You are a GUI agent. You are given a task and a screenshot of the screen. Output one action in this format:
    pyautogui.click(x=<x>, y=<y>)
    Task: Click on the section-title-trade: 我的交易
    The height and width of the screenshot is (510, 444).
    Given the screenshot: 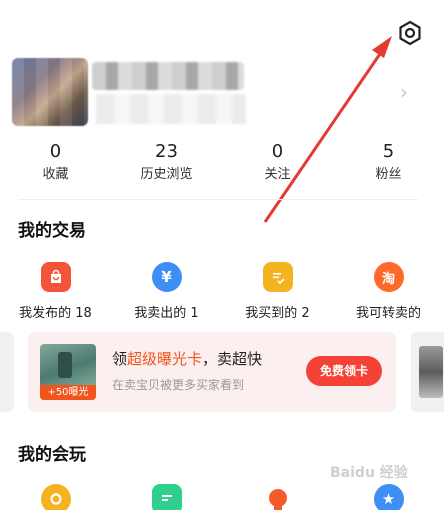 What is the action you would take?
    pyautogui.click(x=52, y=231)
    